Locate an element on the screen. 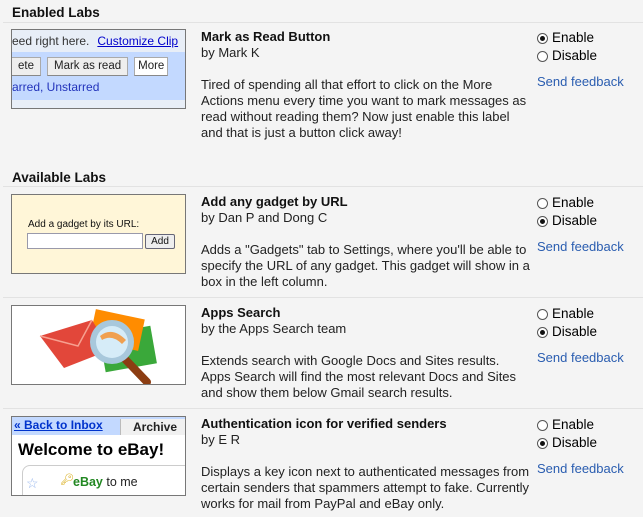  lab-title: Authentication icon for verified senders is located at coordinates (324, 423).